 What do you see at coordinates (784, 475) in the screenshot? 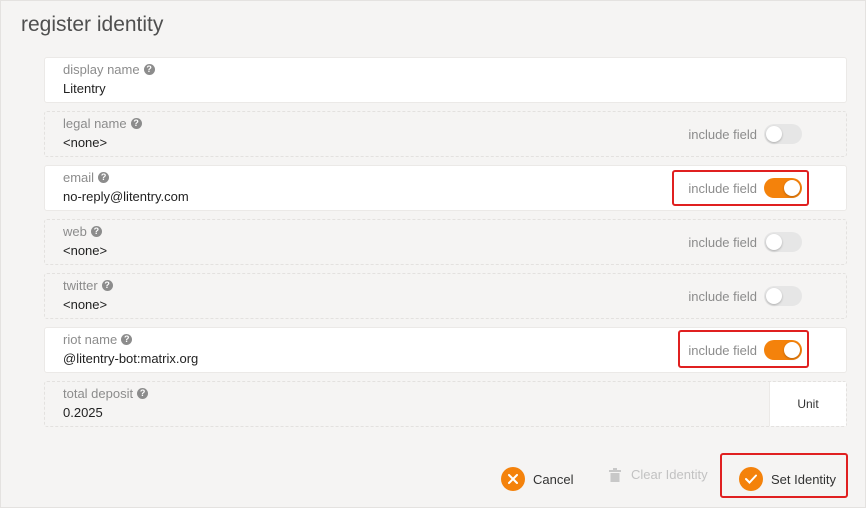
I see `set-identity-highlight` at bounding box center [784, 475].